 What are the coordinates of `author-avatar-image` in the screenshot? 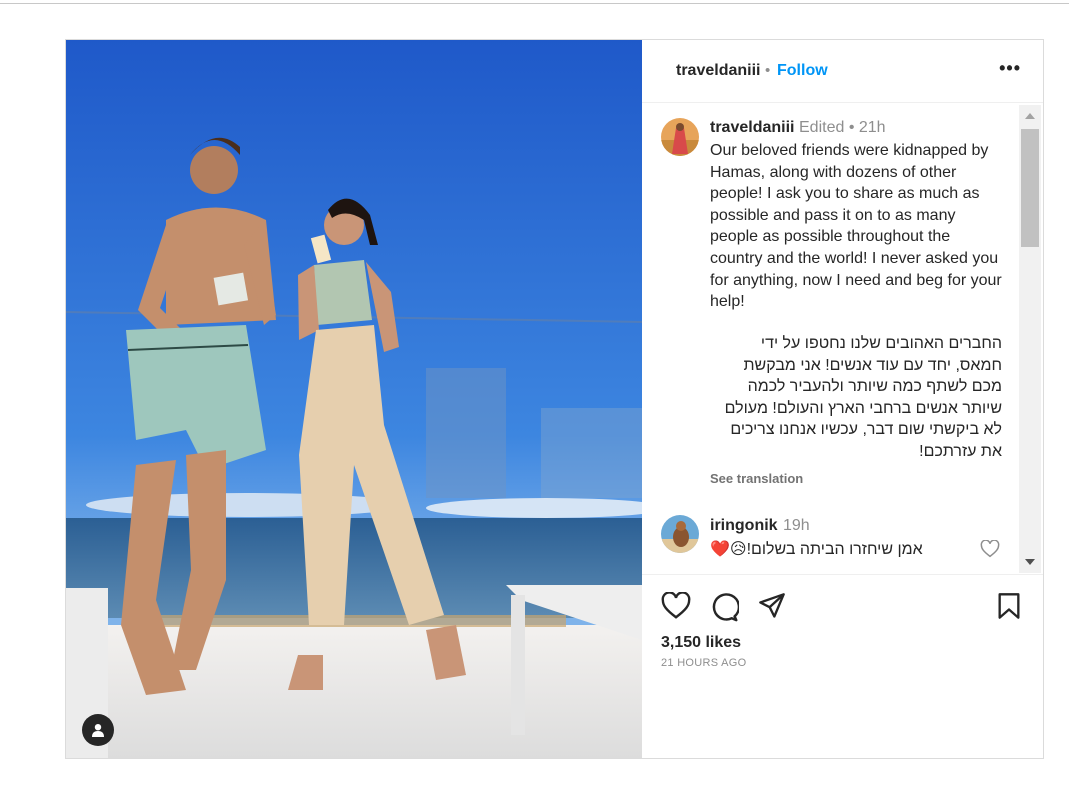 It's located at (680, 137).